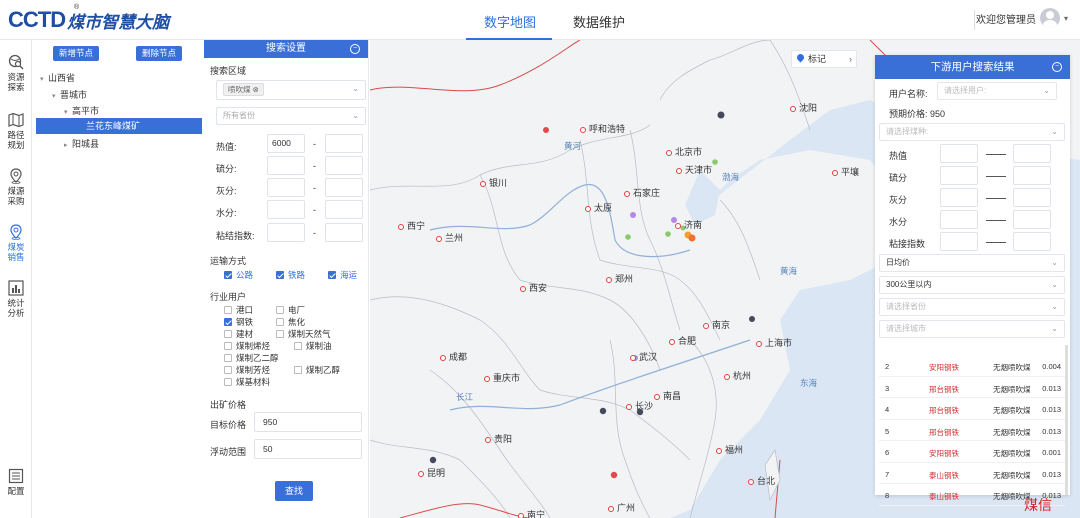  What do you see at coordinates (294, 491) in the screenshot?
I see `find-button: 查找` at bounding box center [294, 491].